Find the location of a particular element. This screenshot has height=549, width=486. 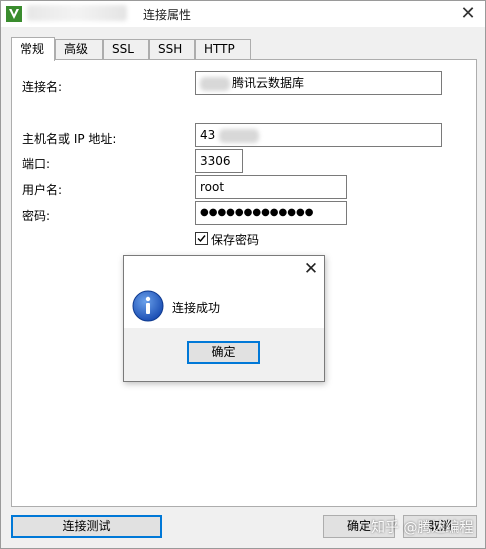

username-input: root is located at coordinates (271, 187).